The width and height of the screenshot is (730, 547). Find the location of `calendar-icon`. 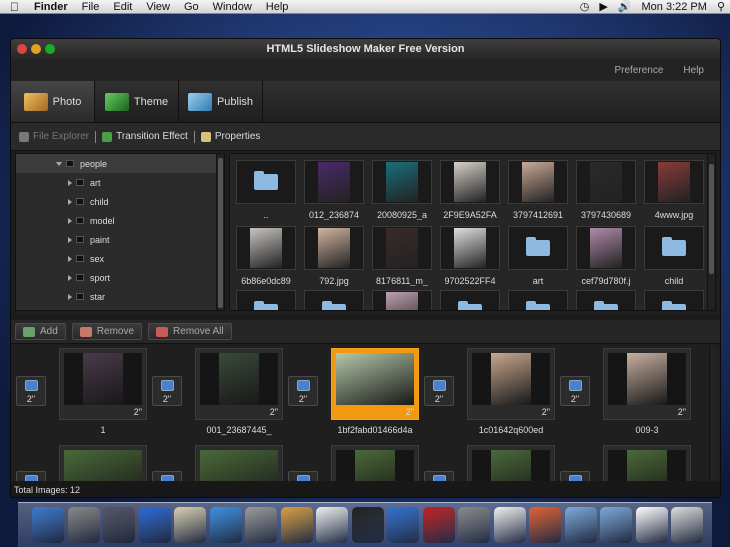

calendar-icon is located at coordinates (332, 525).